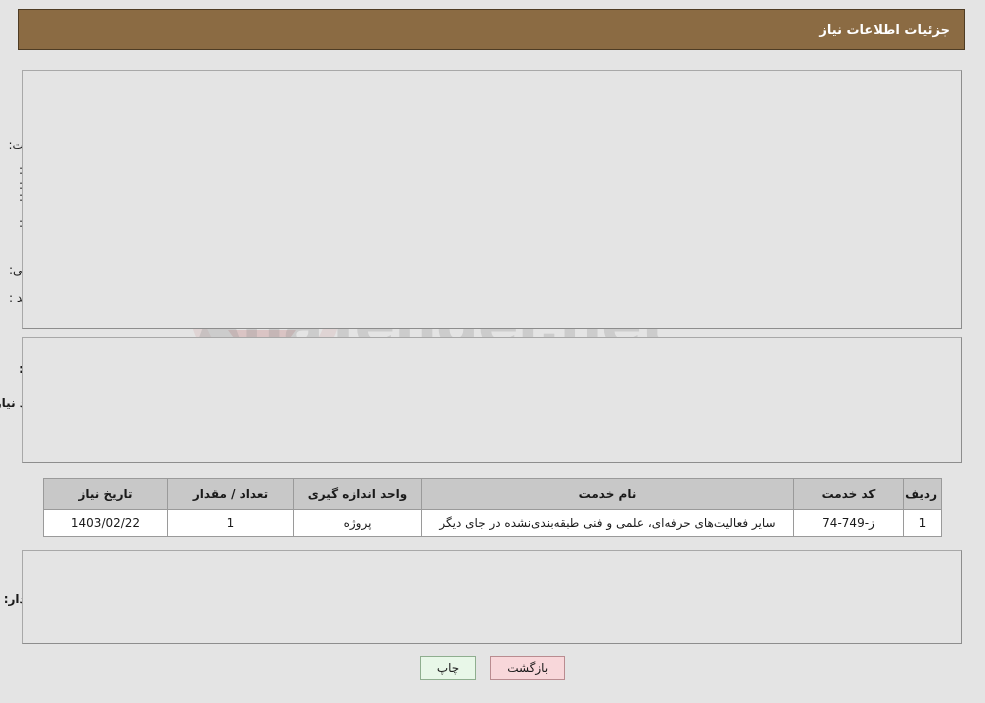  What do you see at coordinates (884, 30) in the screenshot?
I see `page-title: جزئیات اطلاعات نیاز` at bounding box center [884, 30].